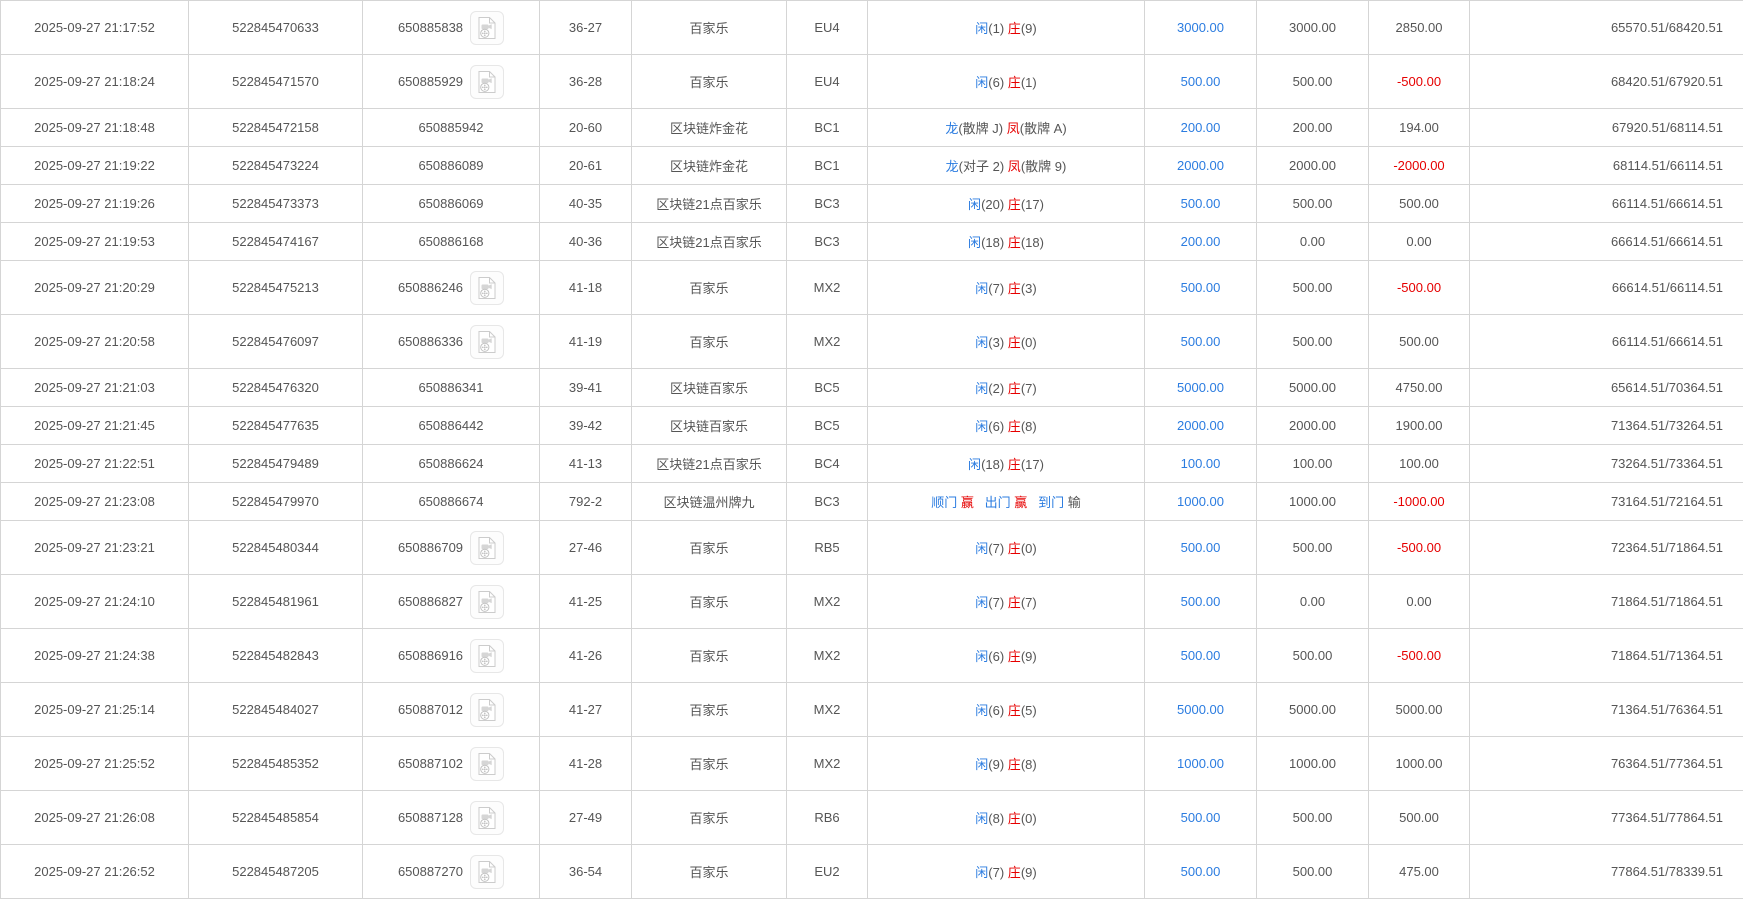  Describe the element at coordinates (709, 463) in the screenshot. I see `game-name-cell: 区块链21点百家乐` at that location.